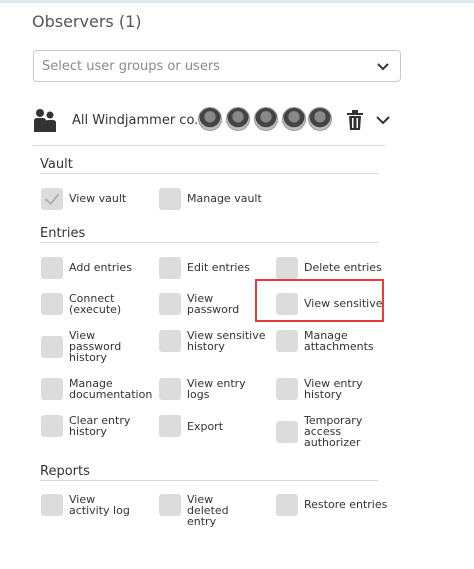  I want to click on permission-clear-entry-history: Clear entry history, so click(97, 437).